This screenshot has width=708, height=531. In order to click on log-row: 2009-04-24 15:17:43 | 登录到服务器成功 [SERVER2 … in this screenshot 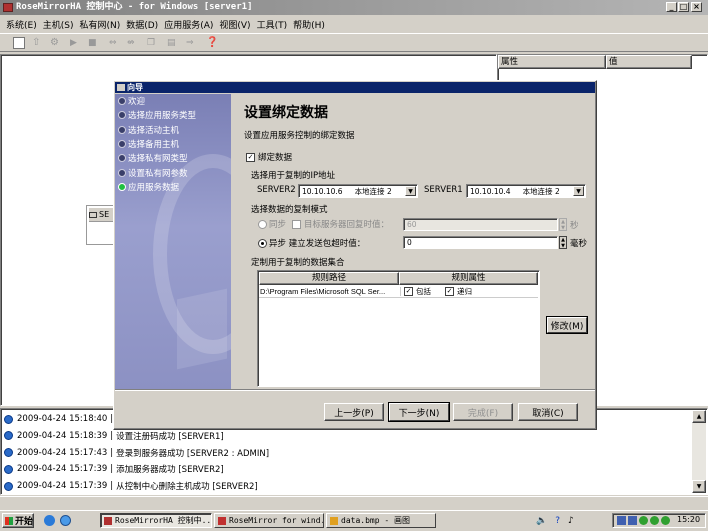, I will do `click(136, 453)`.